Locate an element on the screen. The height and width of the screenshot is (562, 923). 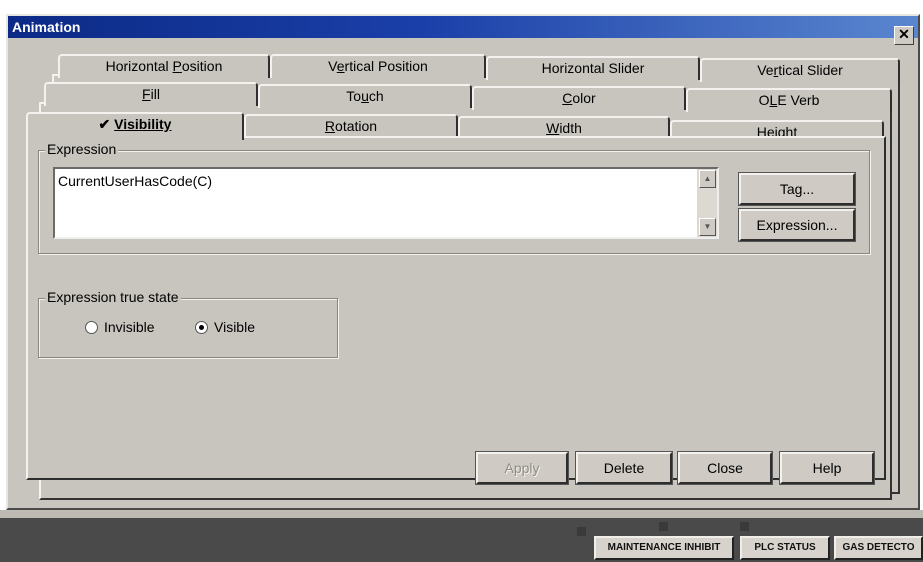
visible-radio: Visible is located at coordinates (225, 327).